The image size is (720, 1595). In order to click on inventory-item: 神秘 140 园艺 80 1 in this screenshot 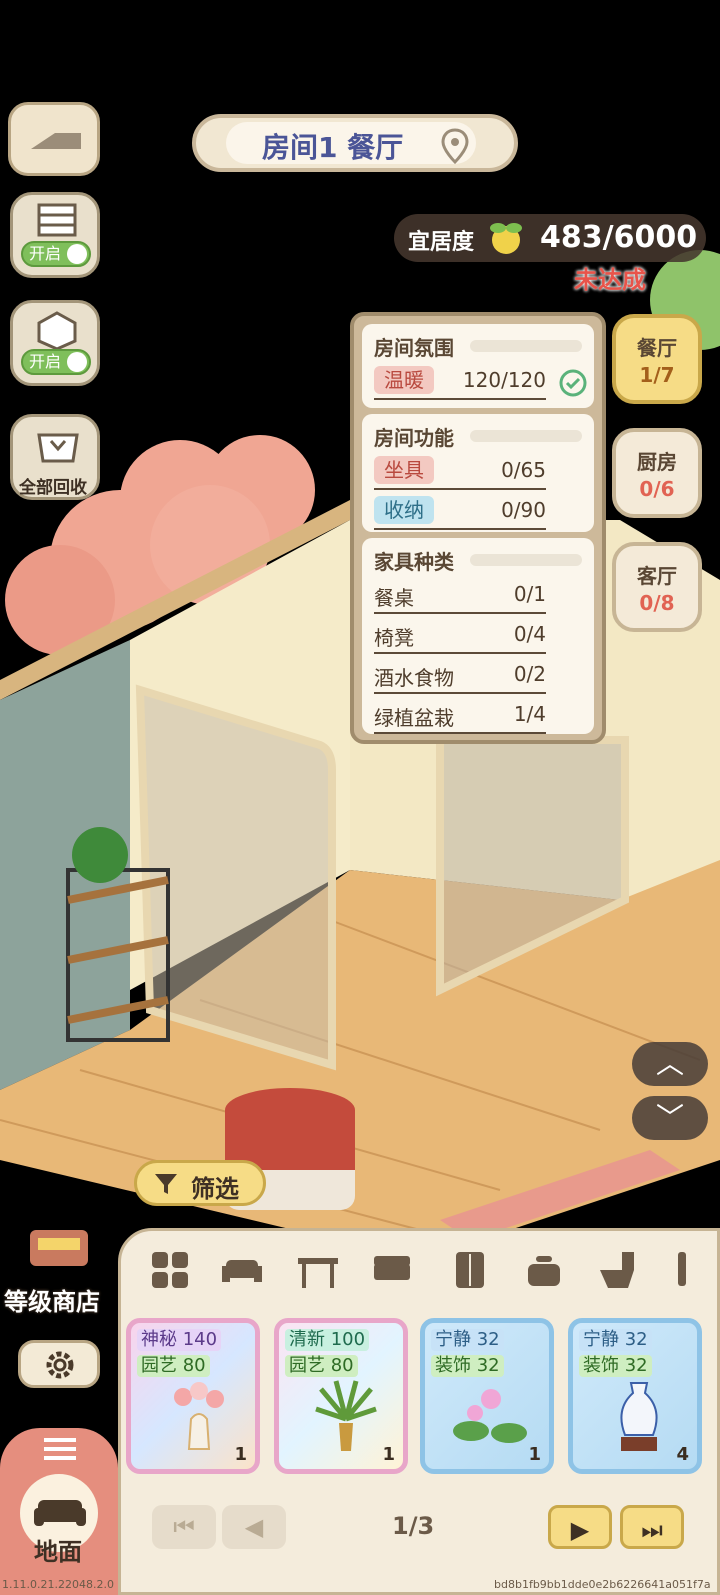, I will do `click(193, 1396)`.